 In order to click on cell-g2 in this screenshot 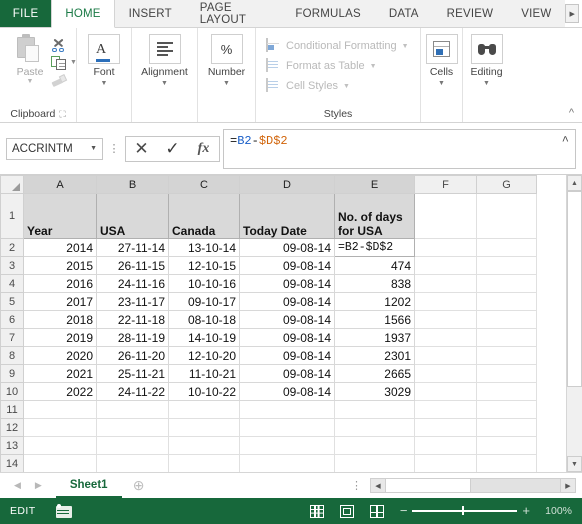, I will do `click(506, 247)`.